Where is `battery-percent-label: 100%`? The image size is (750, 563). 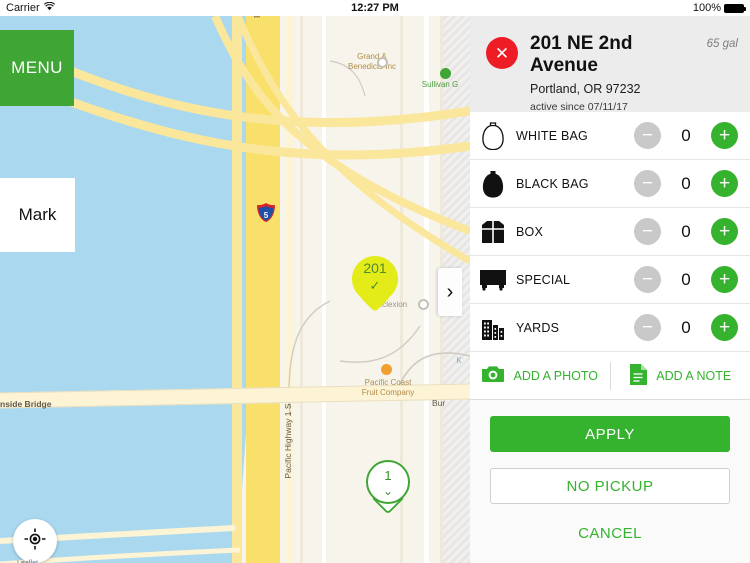 battery-percent-label: 100% is located at coordinates (706, 8).